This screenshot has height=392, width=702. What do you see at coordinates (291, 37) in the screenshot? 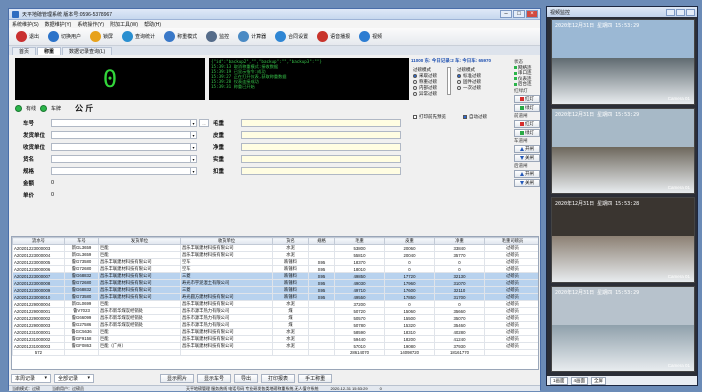
I see `toolbar-button: 合同设置` at bounding box center [291, 37].